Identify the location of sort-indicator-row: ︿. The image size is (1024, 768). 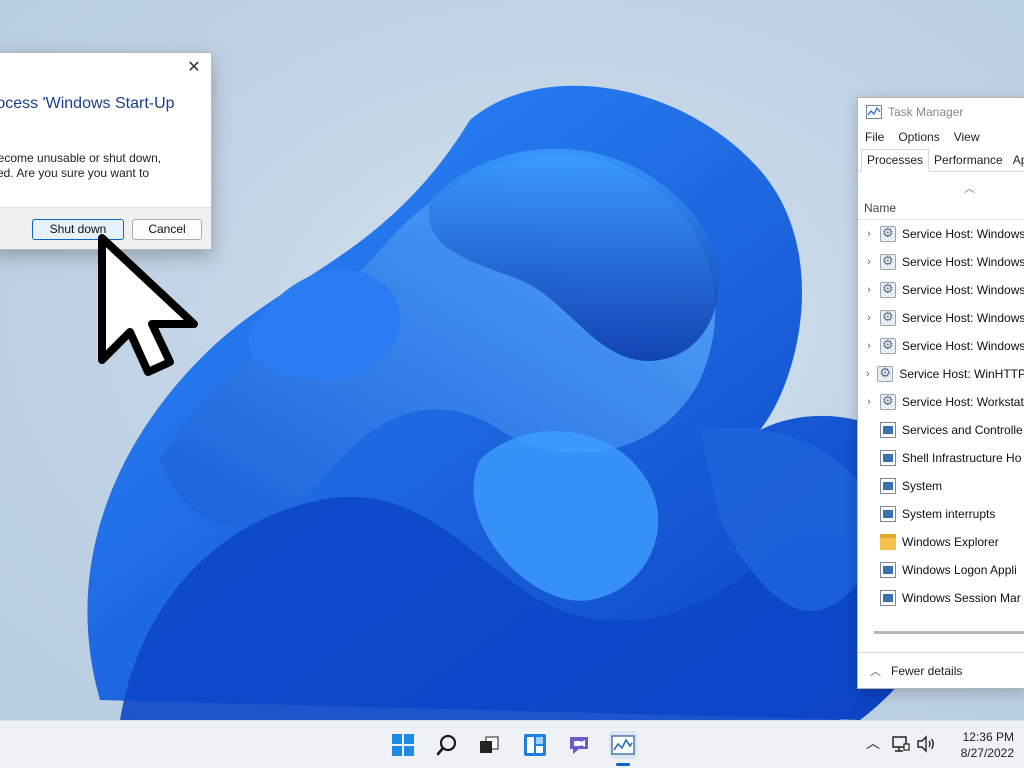
(941, 186).